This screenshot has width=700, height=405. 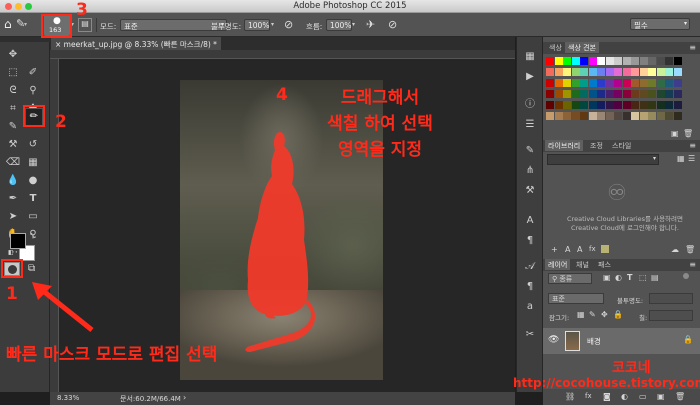 I want to click on crop-tool-icon: ⌗, so click(x=13, y=109).